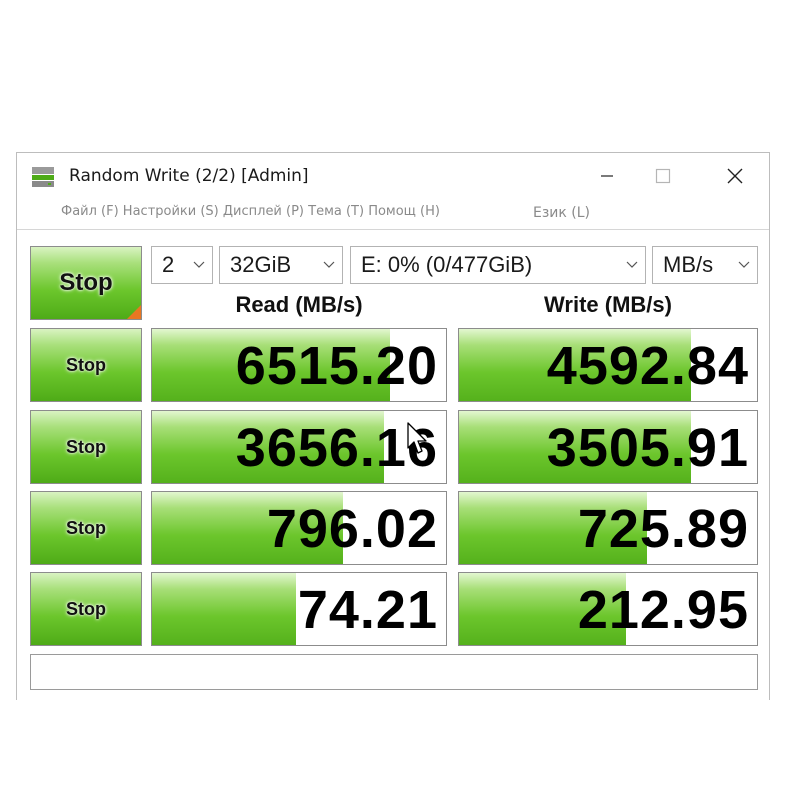 The width and height of the screenshot is (800, 800). I want to click on write-value-row-1: 4592.84, so click(647, 366).